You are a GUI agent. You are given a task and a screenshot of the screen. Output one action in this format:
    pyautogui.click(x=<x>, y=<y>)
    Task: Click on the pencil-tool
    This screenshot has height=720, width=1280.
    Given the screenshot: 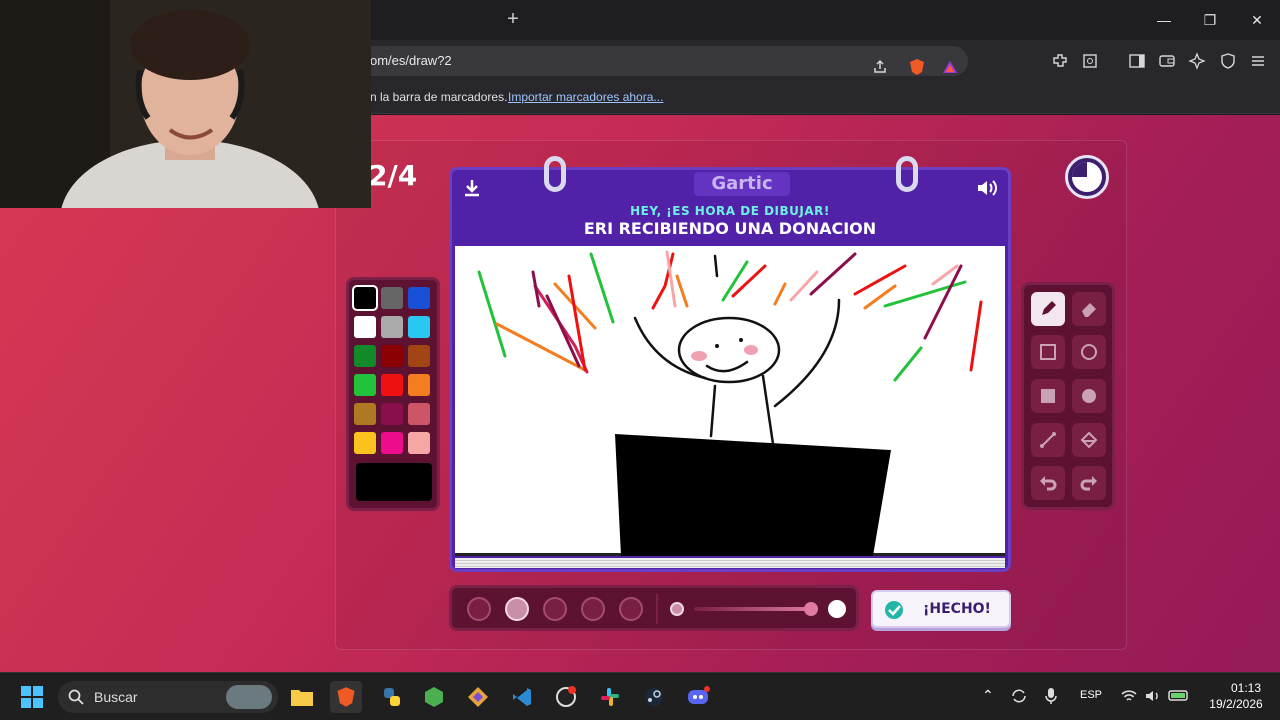 What is the action you would take?
    pyautogui.click(x=1048, y=309)
    